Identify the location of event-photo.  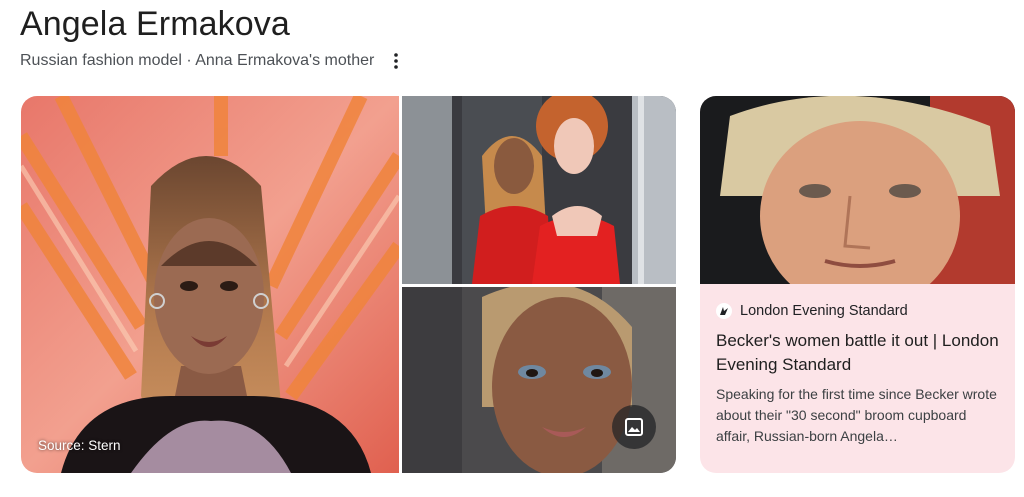
(539, 190).